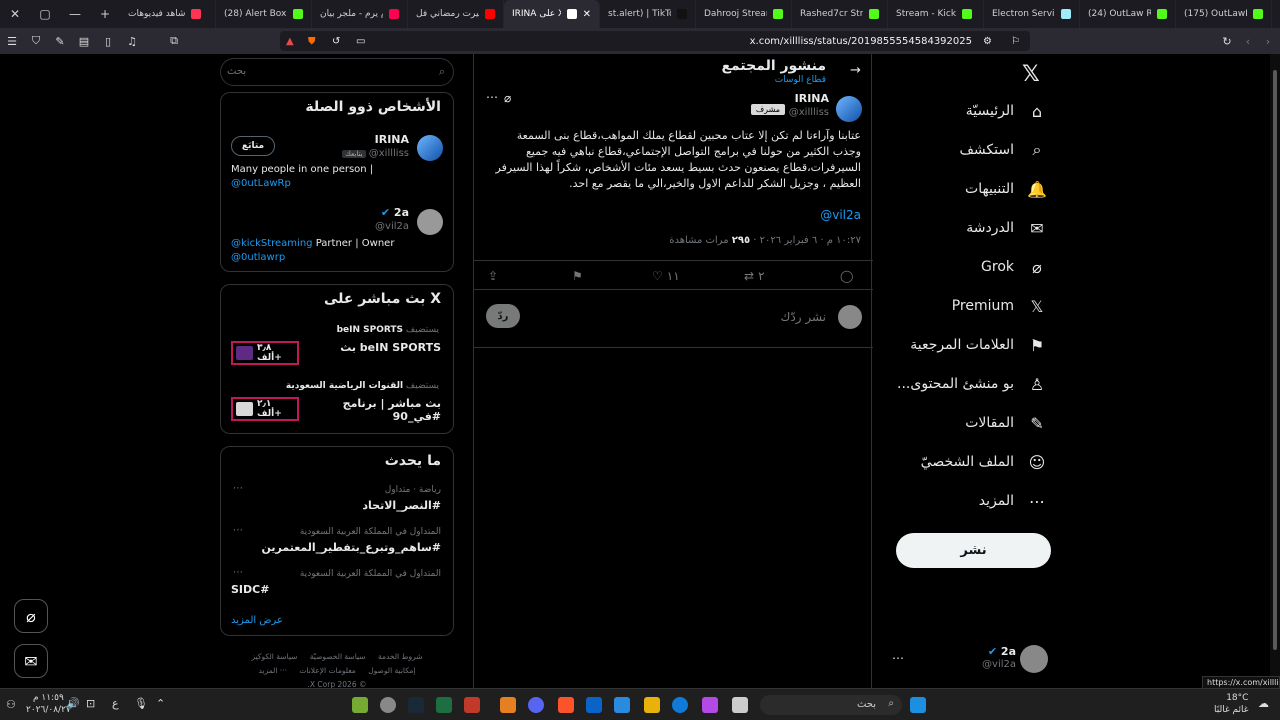 The image size is (1280, 720). Describe the element at coordinates (48, 704) in the screenshot. I see `clock: ١١:٥٩ م ٢٠٢٦/٠٨/٢٧` at that location.